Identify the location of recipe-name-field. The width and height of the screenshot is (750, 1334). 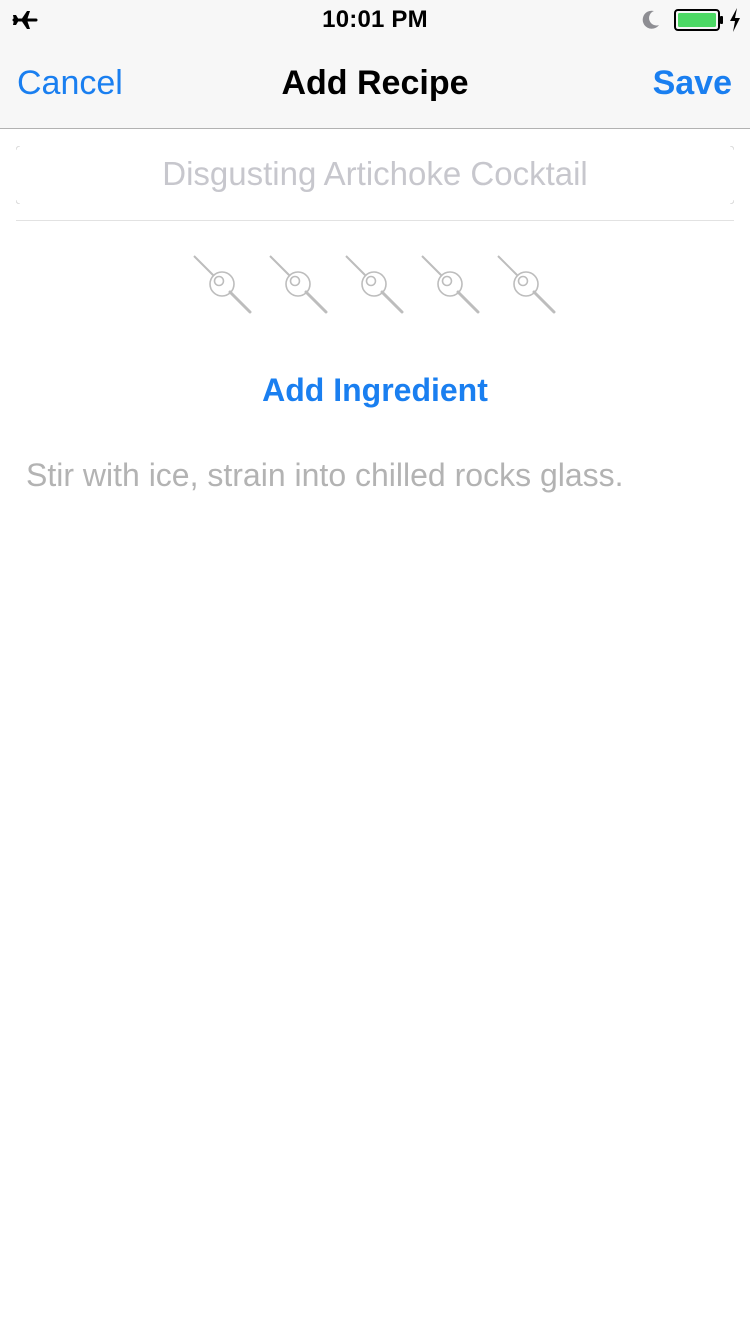
(375, 176).